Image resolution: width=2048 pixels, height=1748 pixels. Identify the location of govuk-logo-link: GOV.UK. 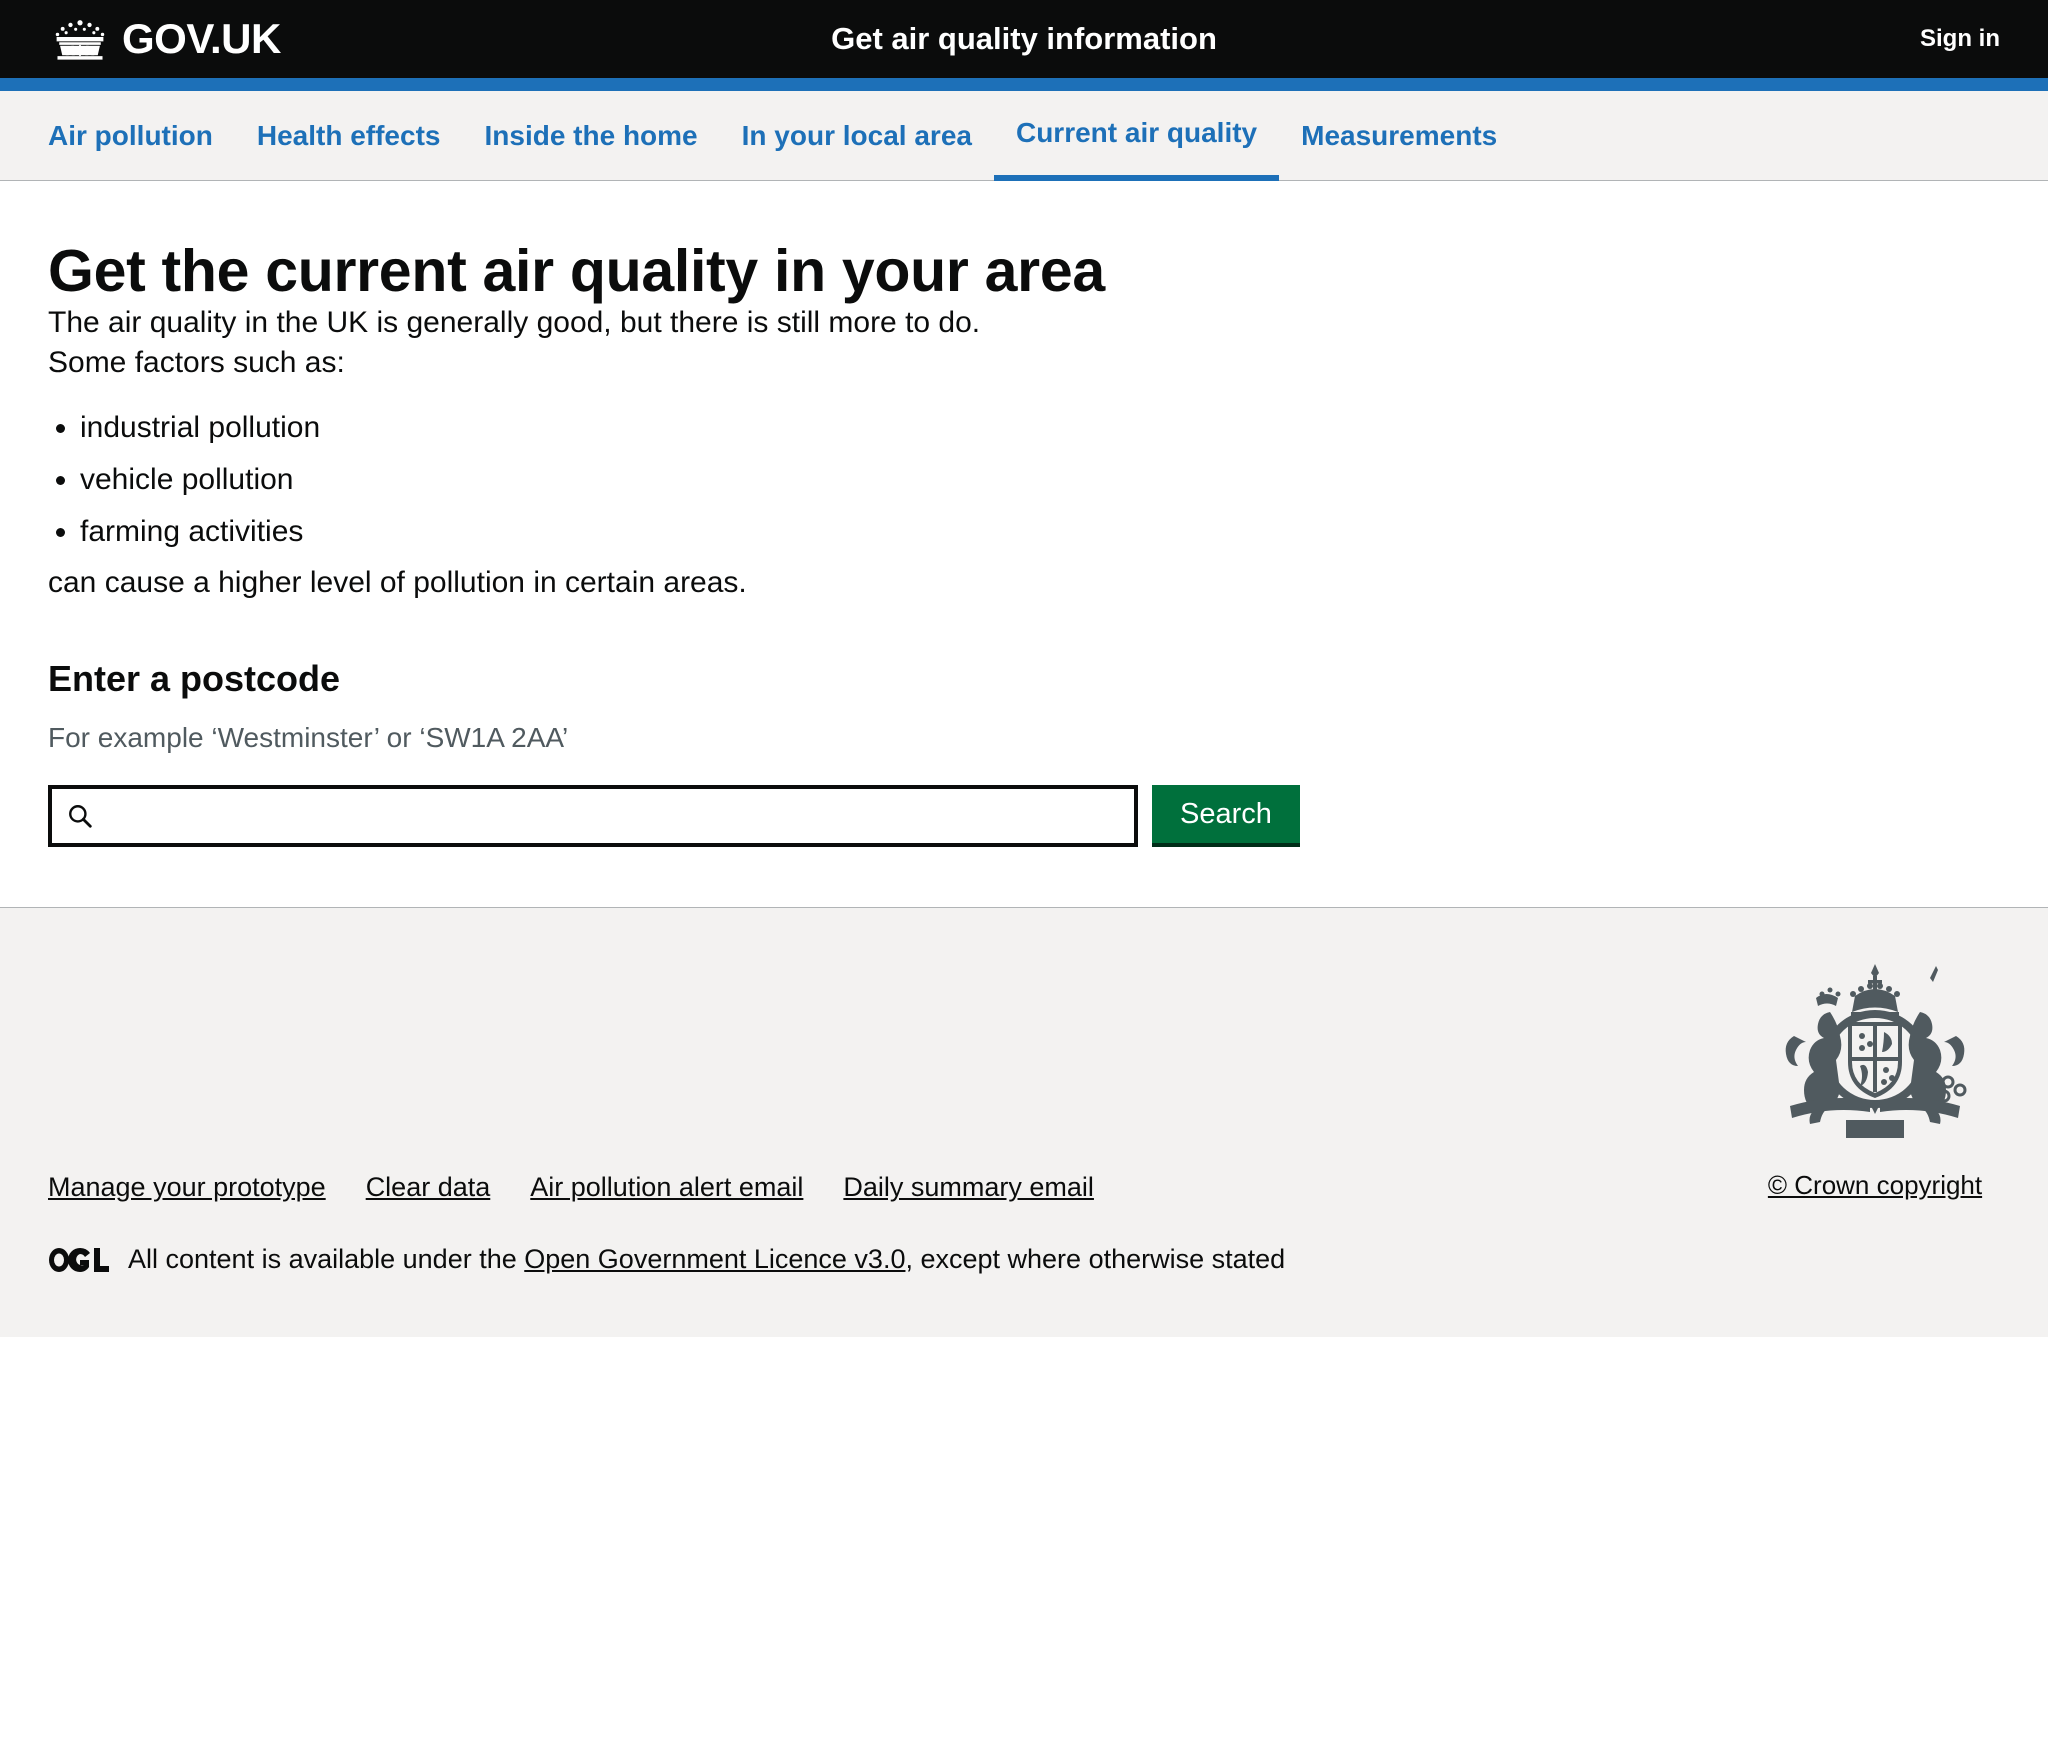
(164, 39).